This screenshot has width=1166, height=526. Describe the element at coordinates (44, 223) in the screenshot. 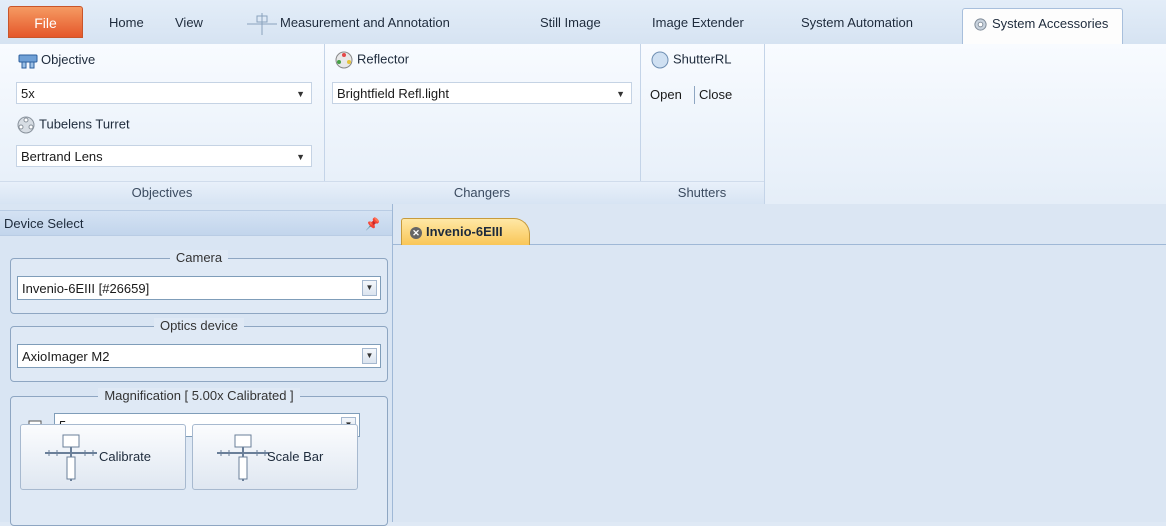

I see `panel-title: Device Select` at that location.